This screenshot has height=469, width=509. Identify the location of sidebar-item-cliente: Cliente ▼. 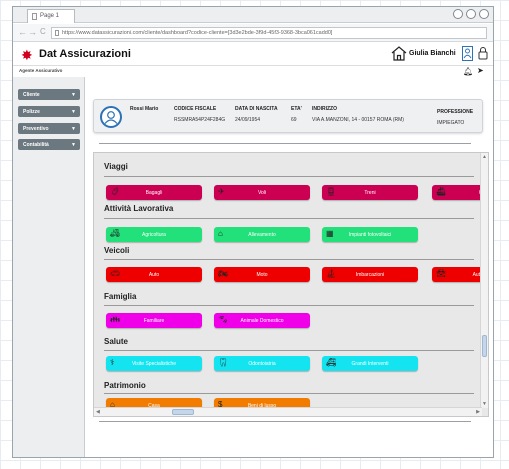
(49, 94).